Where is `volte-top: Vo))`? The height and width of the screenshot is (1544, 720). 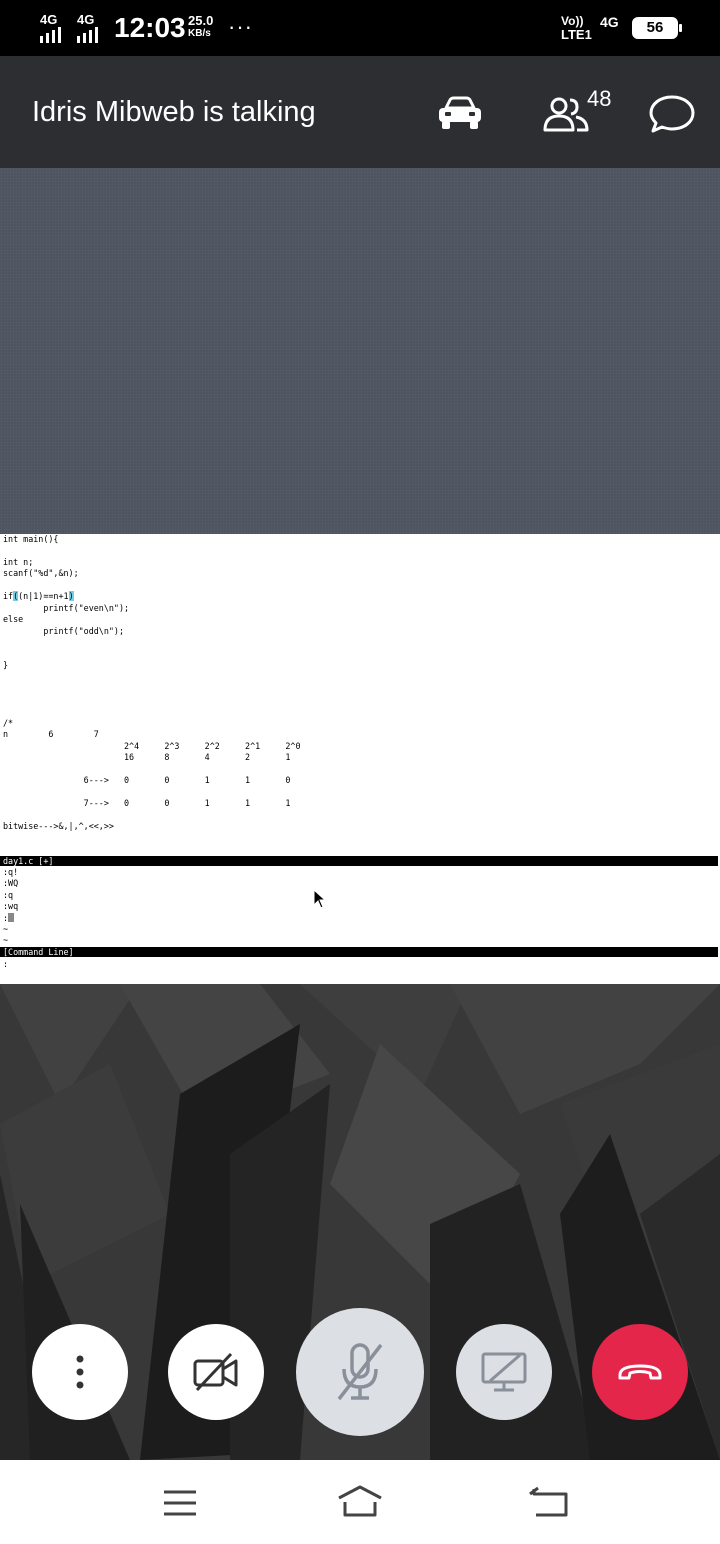 volte-top: Vo)) is located at coordinates (572, 21).